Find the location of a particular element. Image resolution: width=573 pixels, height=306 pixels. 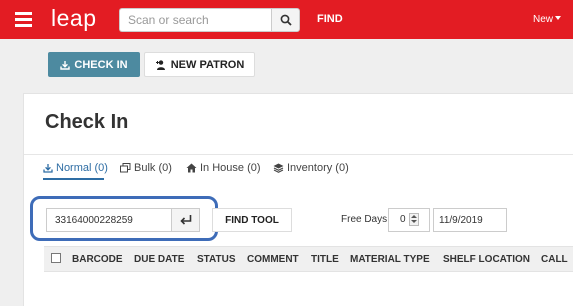

column-header-due-date: DUE DATE is located at coordinates (159, 259).